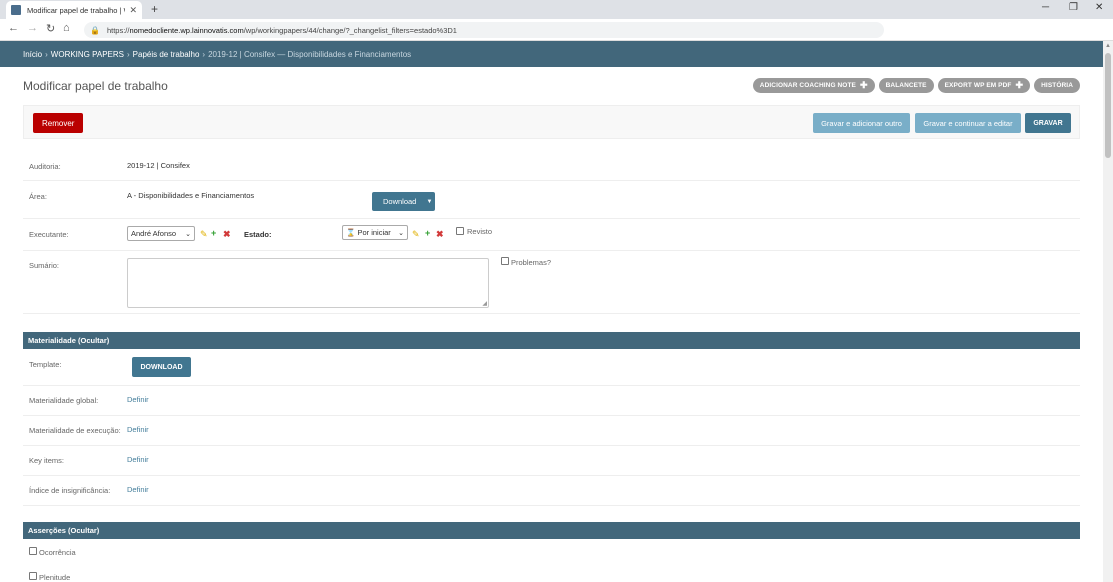 This screenshot has height=582, width=1113. Describe the element at coordinates (191, 195) in the screenshot. I see `area-value: A - Disponibilidades e Financiamentos` at that location.